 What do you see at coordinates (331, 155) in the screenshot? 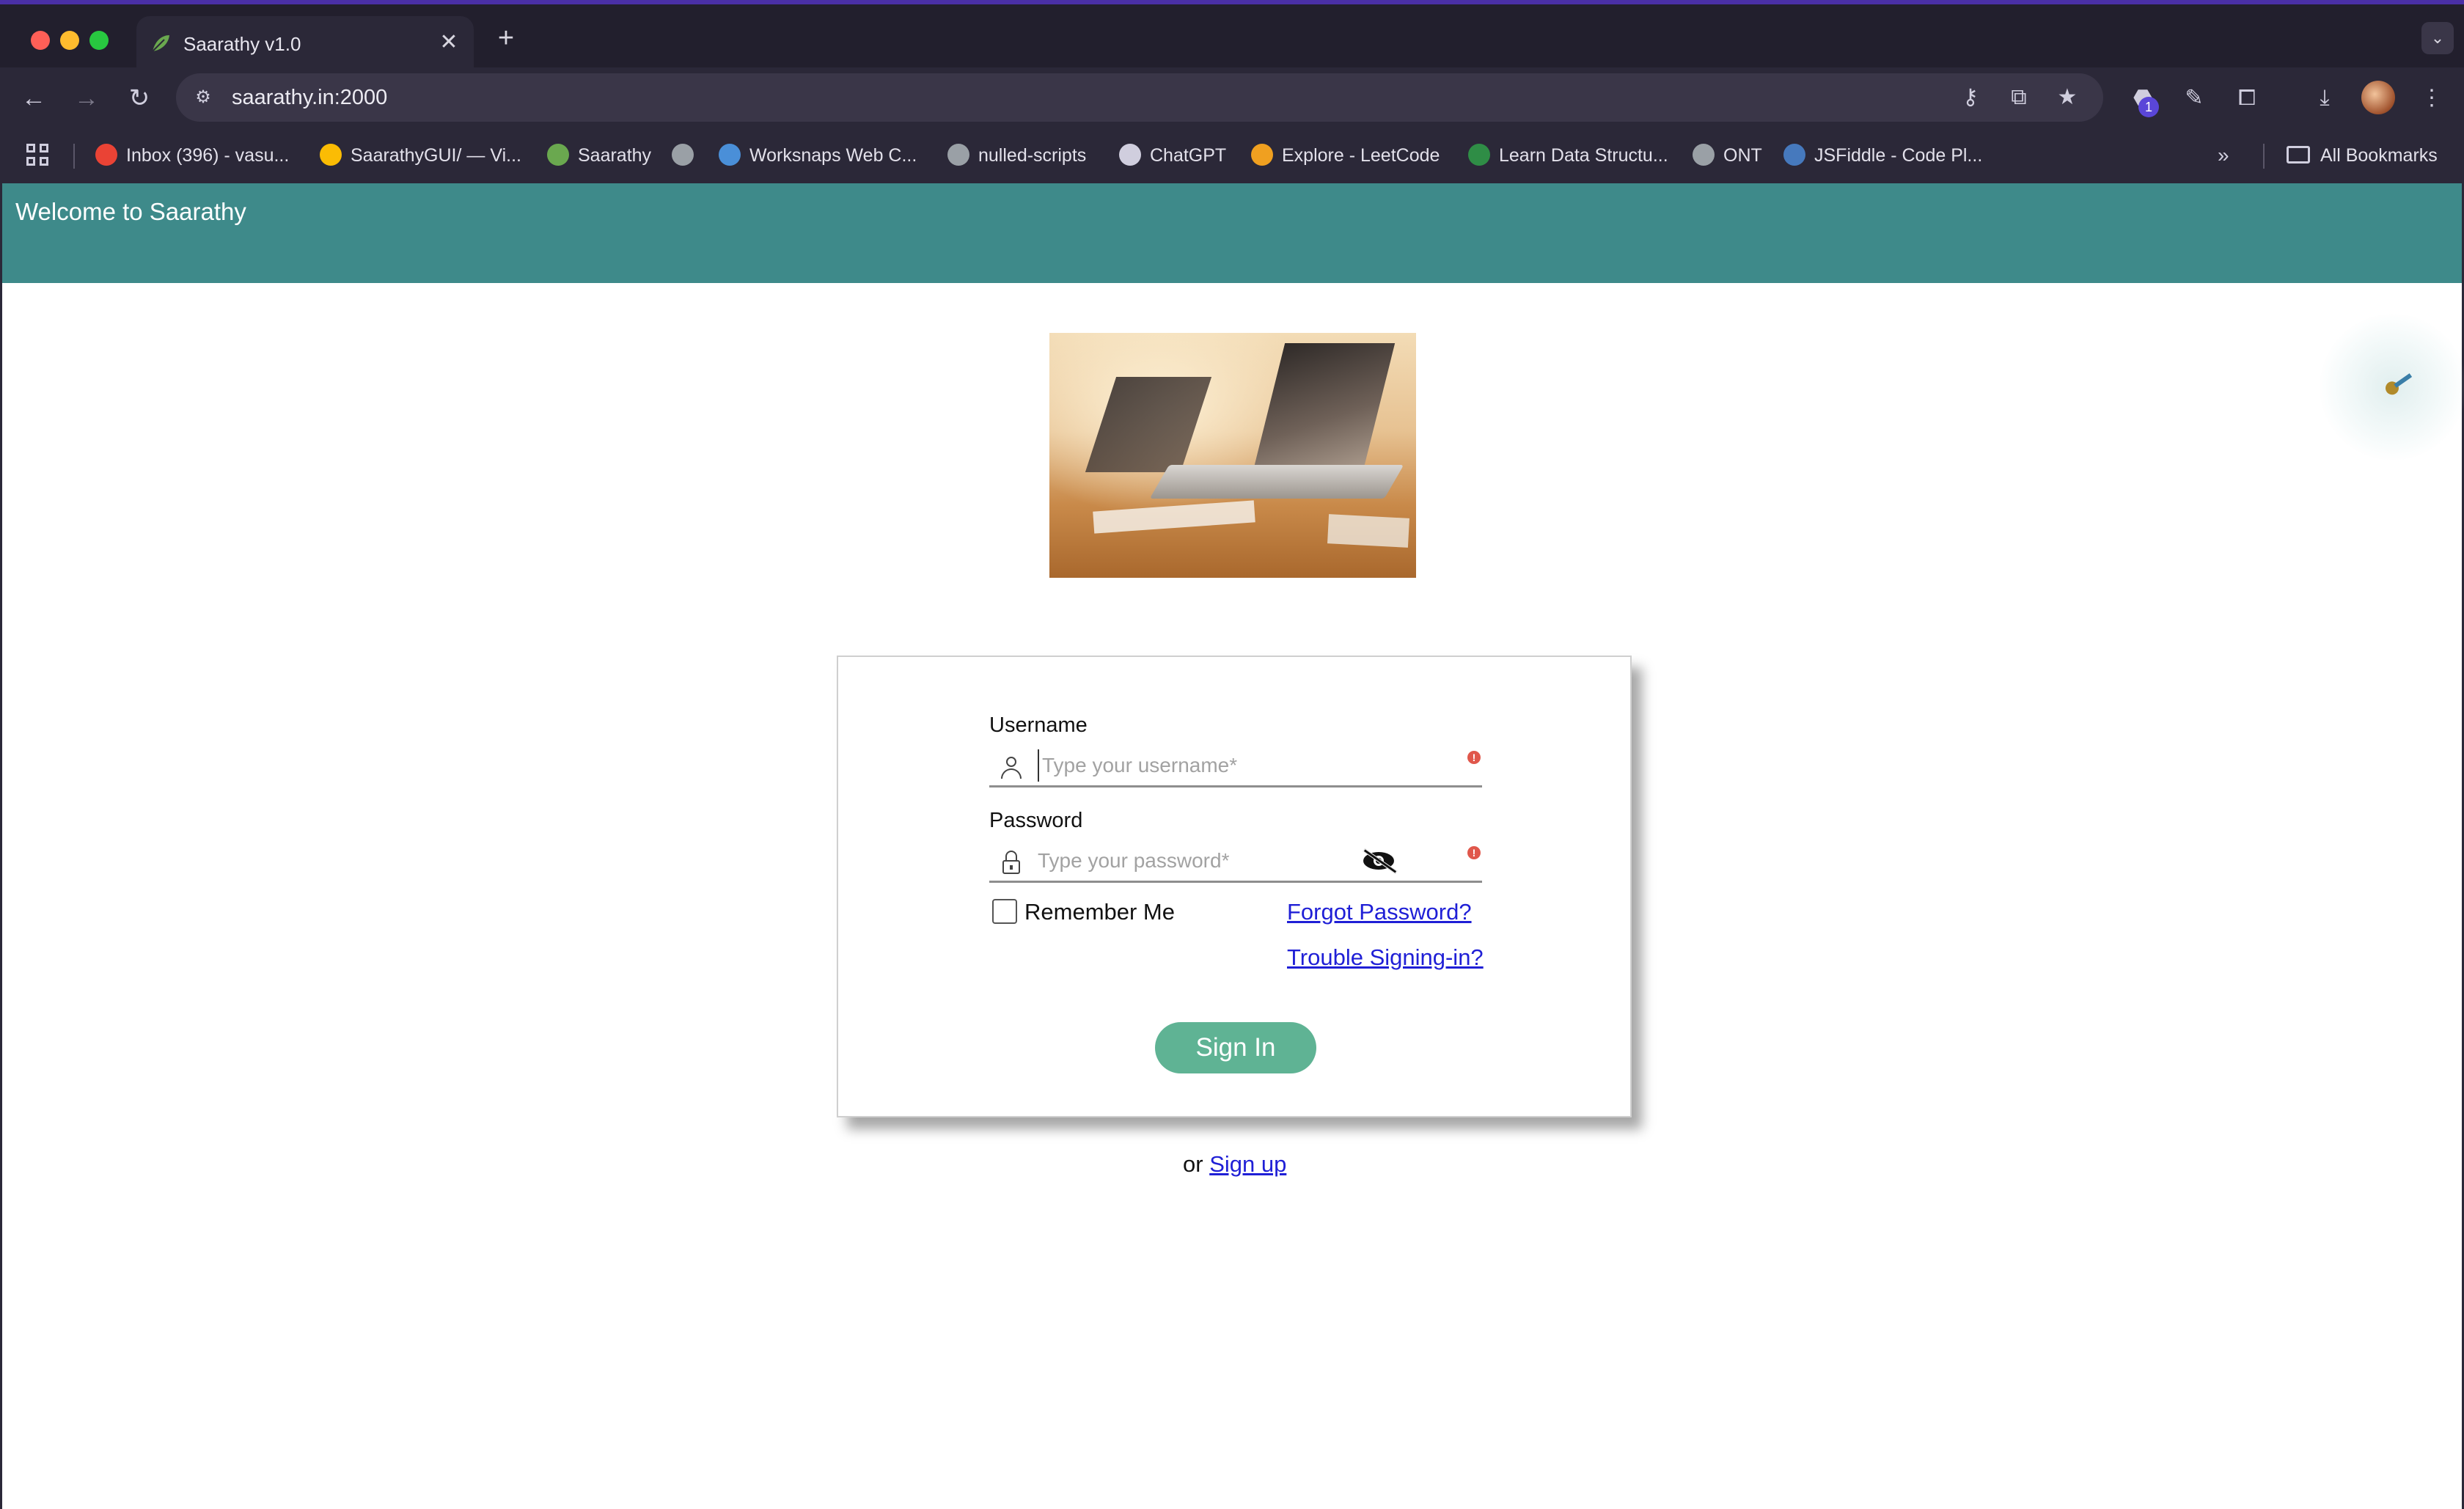
I see `chrome-icon` at bounding box center [331, 155].